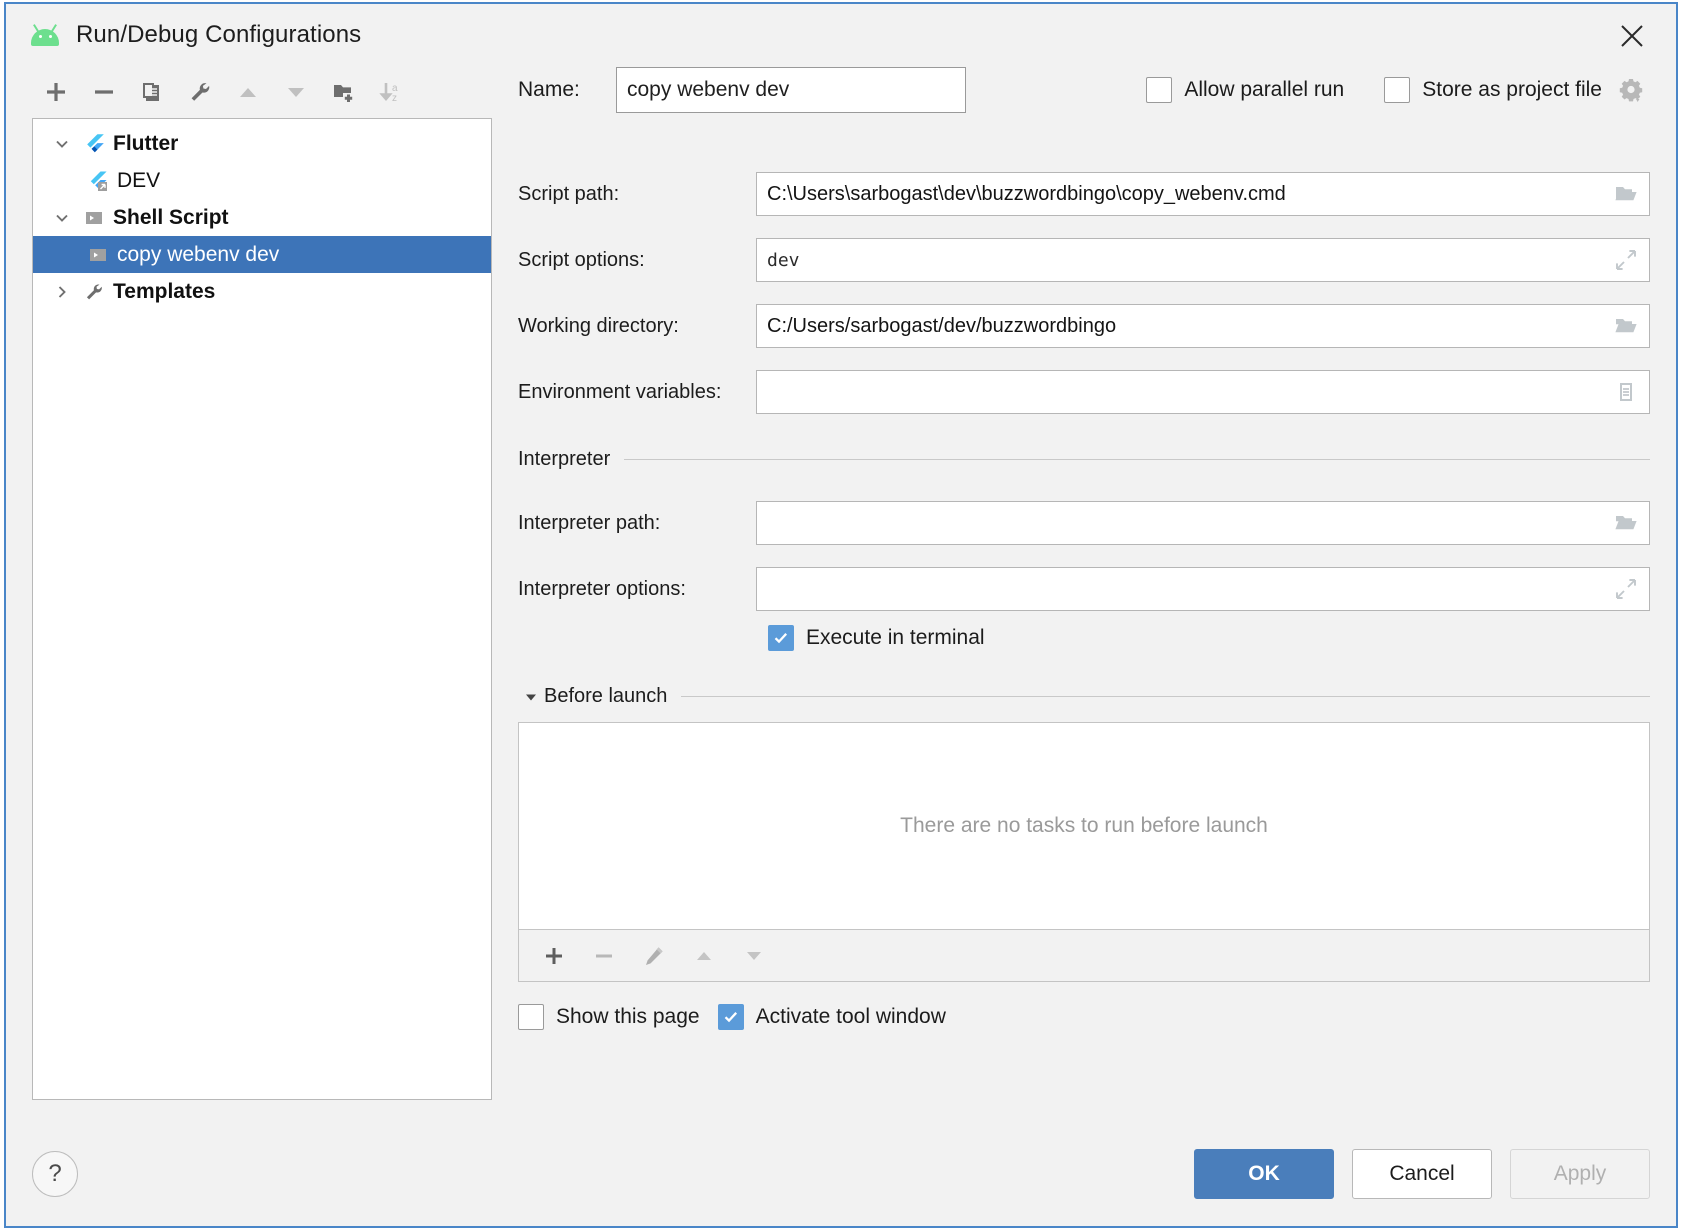 This screenshot has width=1682, height=1230. What do you see at coordinates (1264, 1174) in the screenshot?
I see `ok-button: OK` at bounding box center [1264, 1174].